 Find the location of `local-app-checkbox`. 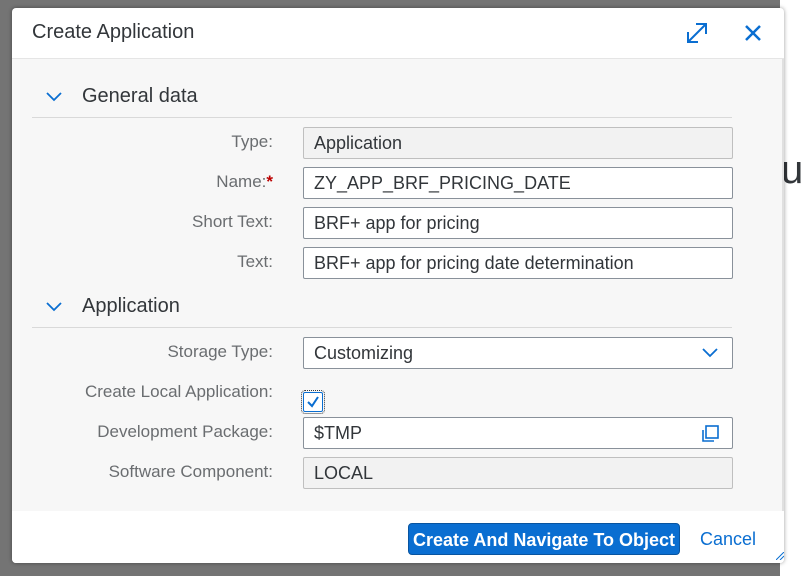

local-app-checkbox is located at coordinates (313, 402).